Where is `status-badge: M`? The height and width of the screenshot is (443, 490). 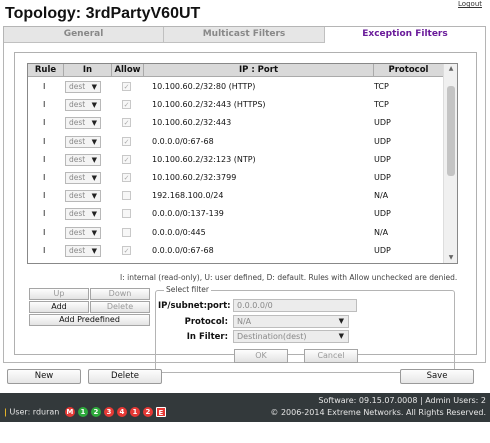 status-badge: M is located at coordinates (69, 412).